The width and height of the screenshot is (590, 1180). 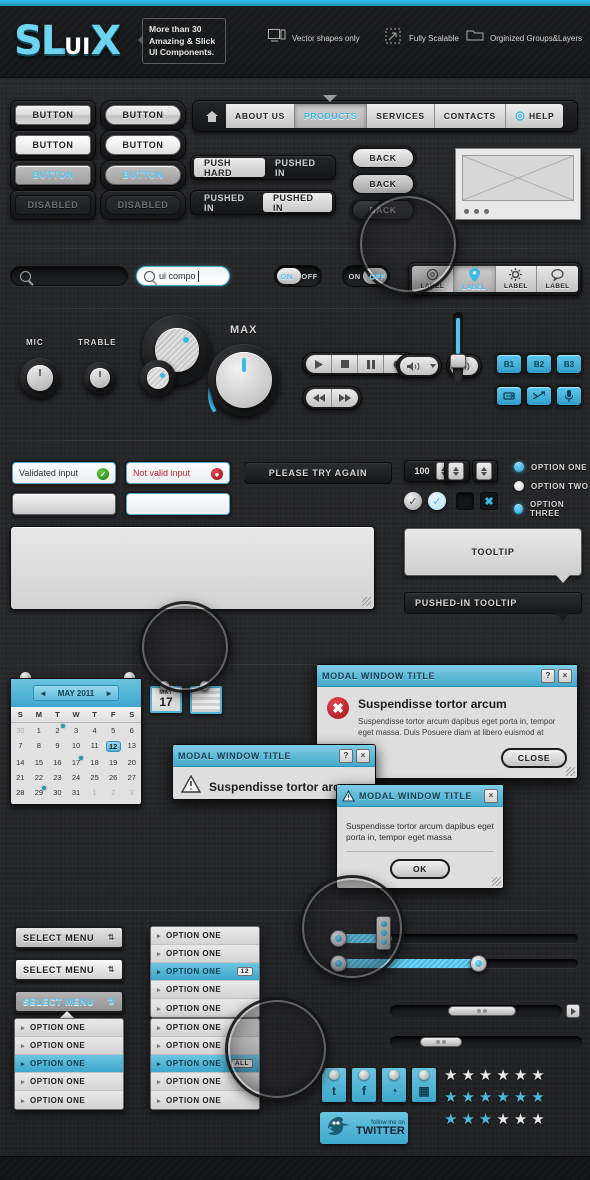 What do you see at coordinates (557, 279) in the screenshot?
I see `label-button-comments: LABEL` at bounding box center [557, 279].